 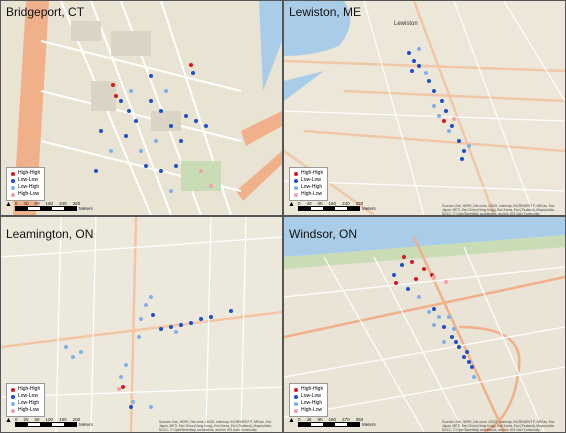 I want to click on scale-bar: 0 25 50 100 150 200 Meters, so click(x=54, y=422).